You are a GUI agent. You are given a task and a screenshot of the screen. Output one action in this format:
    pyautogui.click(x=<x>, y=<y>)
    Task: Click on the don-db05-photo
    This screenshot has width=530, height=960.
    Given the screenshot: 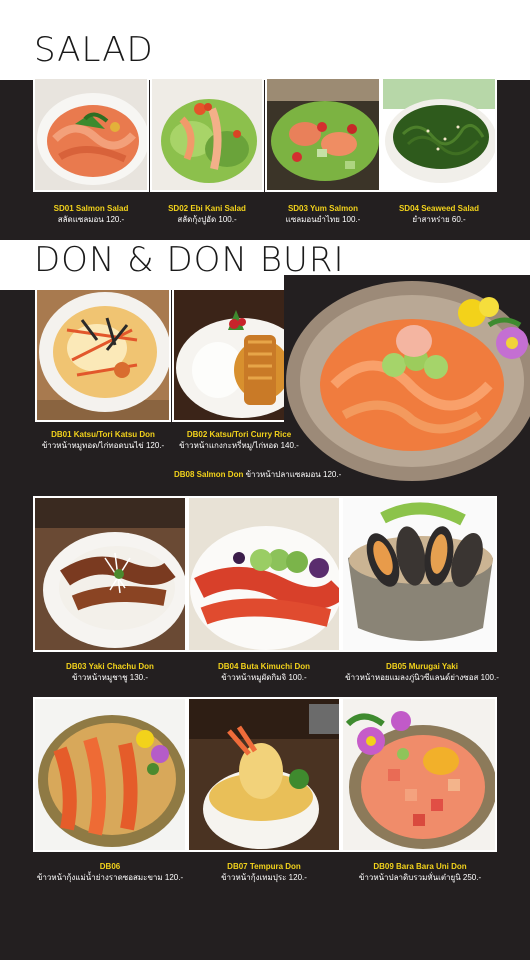 What is the action you would take?
    pyautogui.click(x=419, y=574)
    